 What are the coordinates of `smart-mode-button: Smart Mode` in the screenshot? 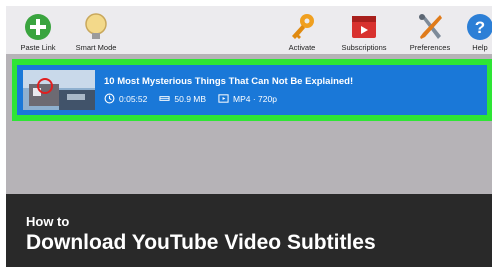 It's located at (96, 30).